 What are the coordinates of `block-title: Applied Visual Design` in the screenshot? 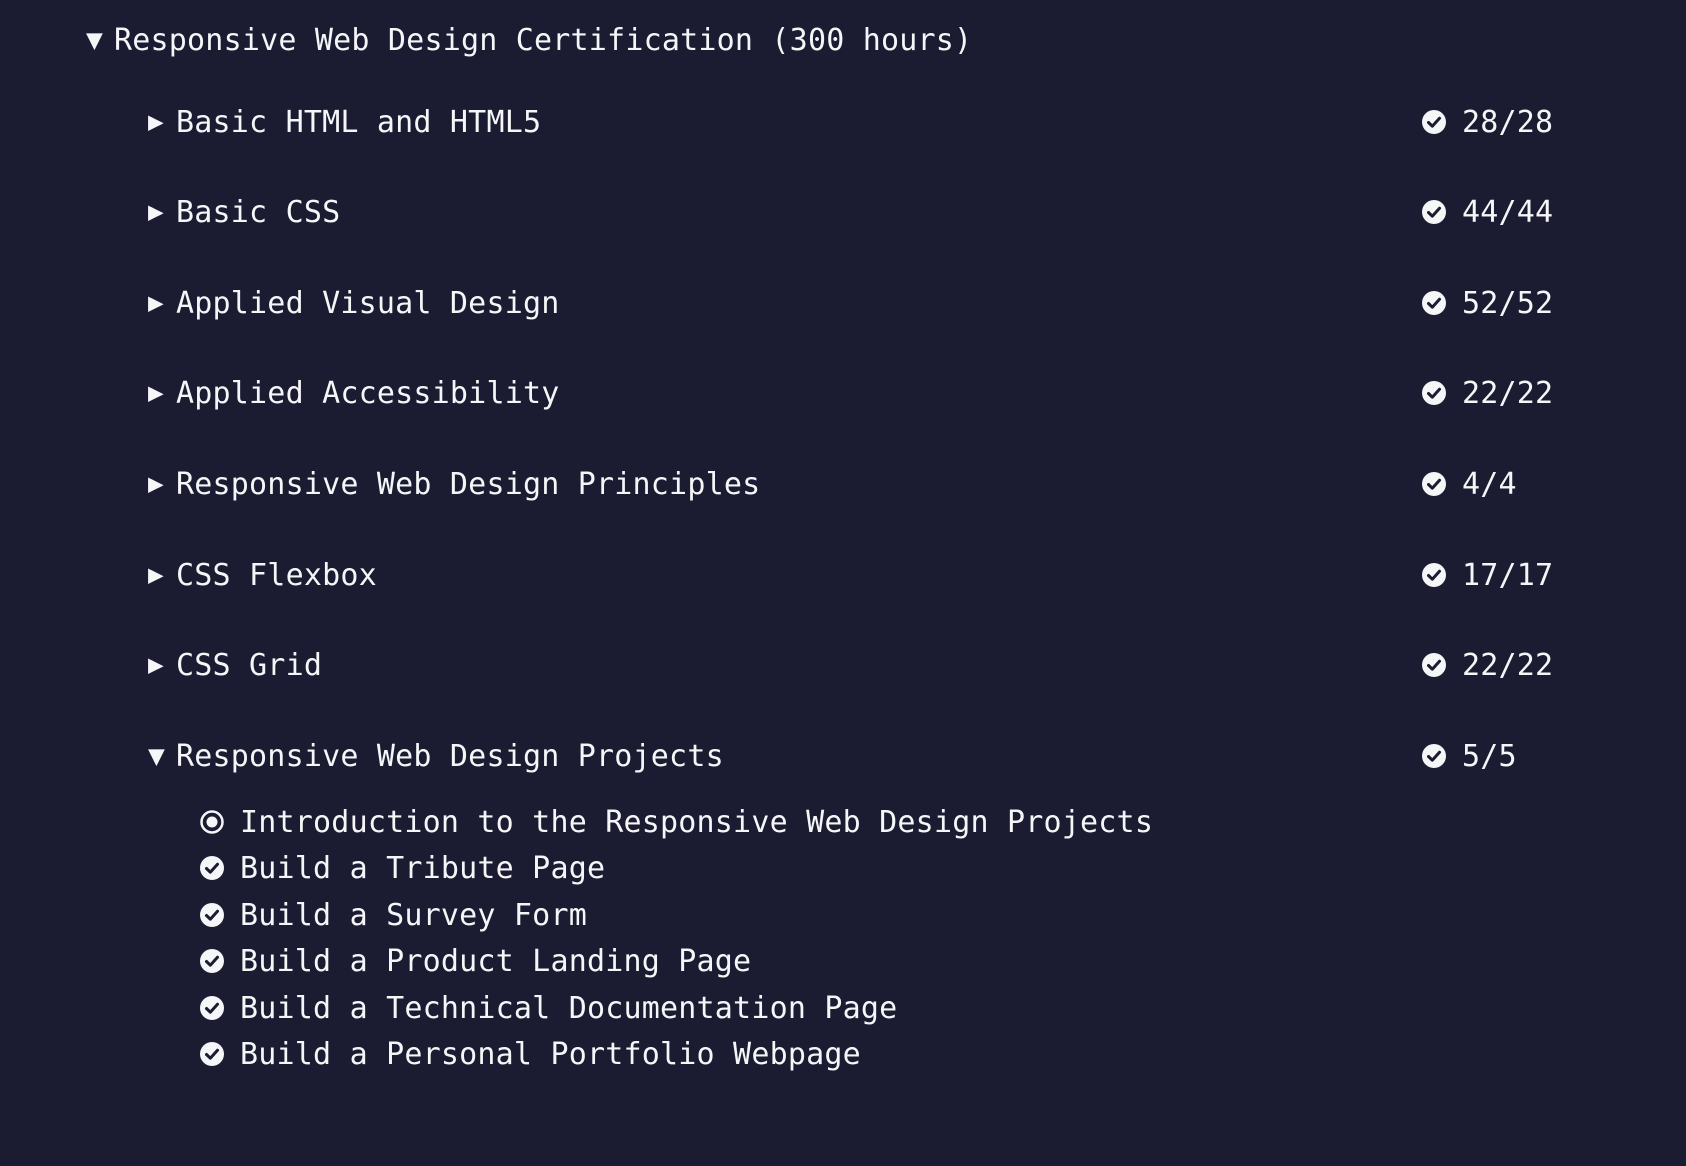 It's located at (368, 303).